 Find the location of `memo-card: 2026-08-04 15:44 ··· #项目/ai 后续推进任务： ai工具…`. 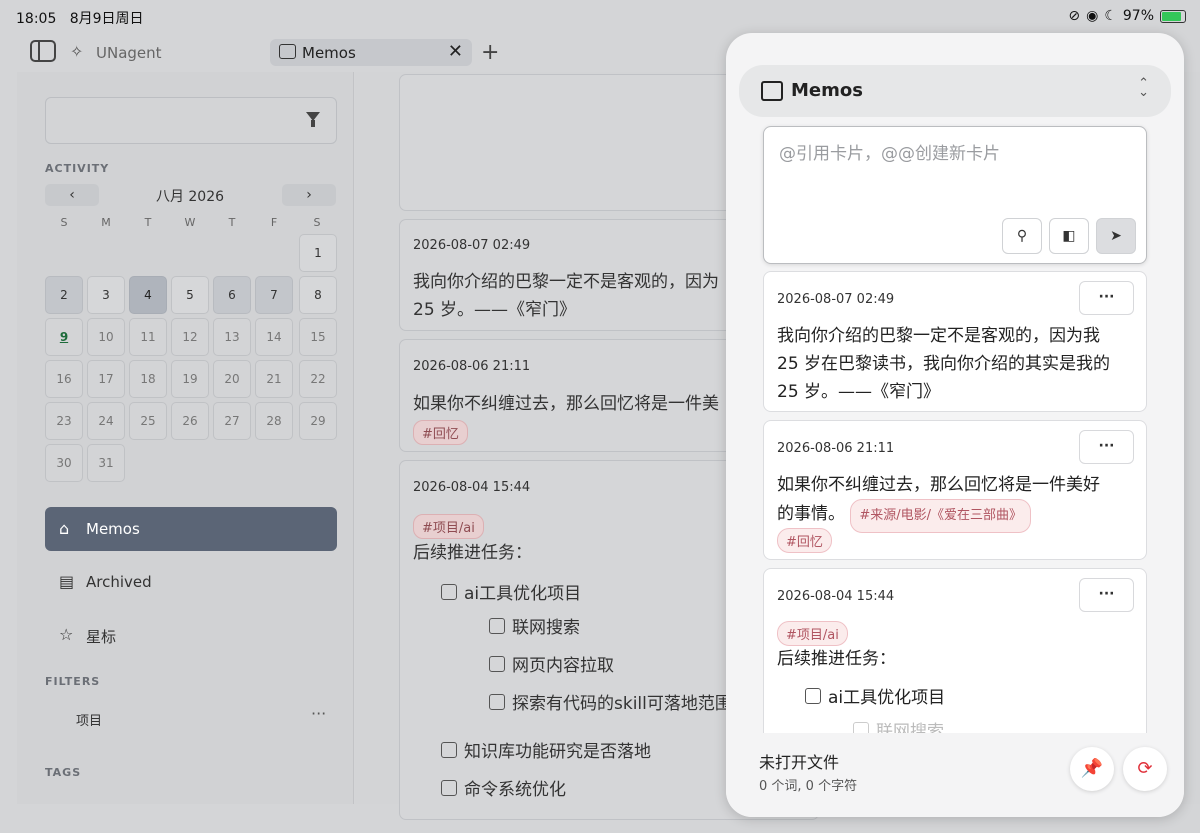

memo-card: 2026-08-04 15:44 ··· #项目/ai 后续推进任务： ai工具… is located at coordinates (955, 655).